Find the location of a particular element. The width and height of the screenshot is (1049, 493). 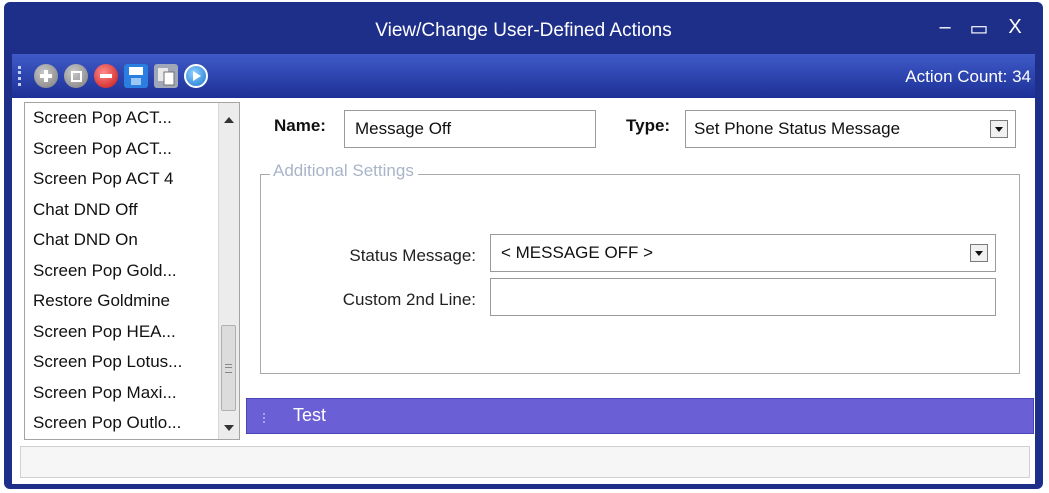

pages-glyph is located at coordinates (166, 77).